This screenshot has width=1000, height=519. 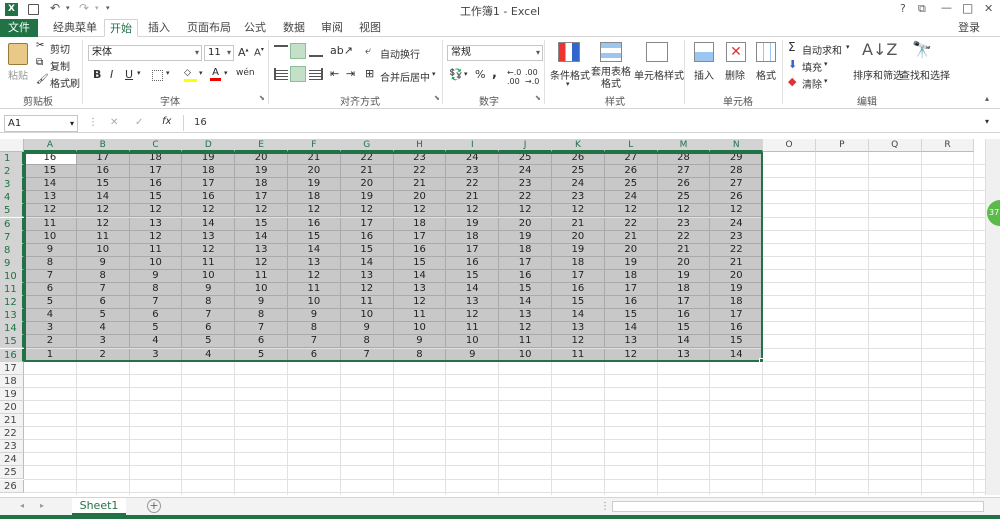 What do you see at coordinates (103, 290) in the screenshot?
I see `cell-b11: 7` at bounding box center [103, 290].